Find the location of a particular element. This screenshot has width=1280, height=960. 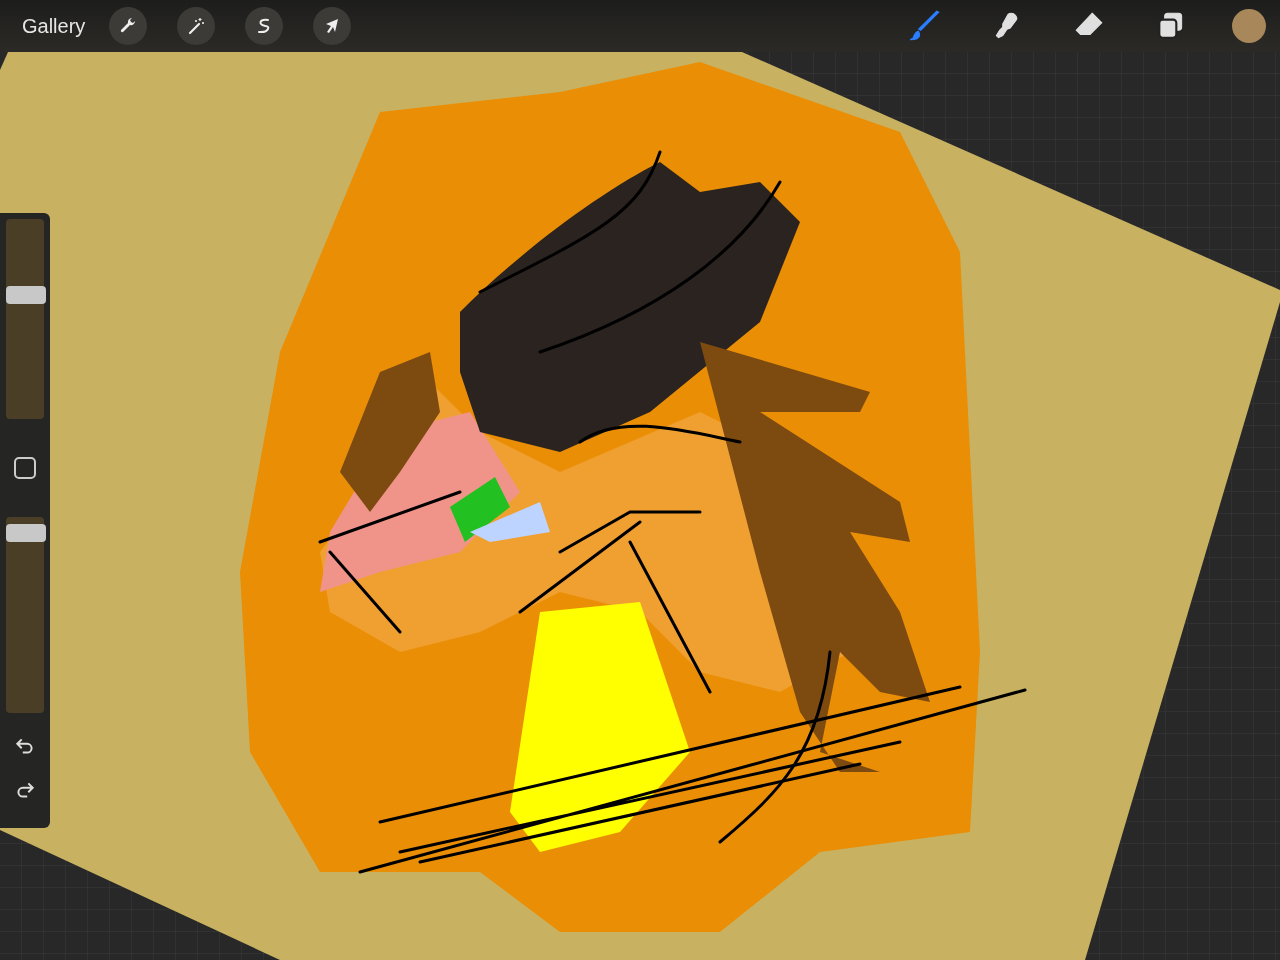

opacity-thumb is located at coordinates (26, 533).